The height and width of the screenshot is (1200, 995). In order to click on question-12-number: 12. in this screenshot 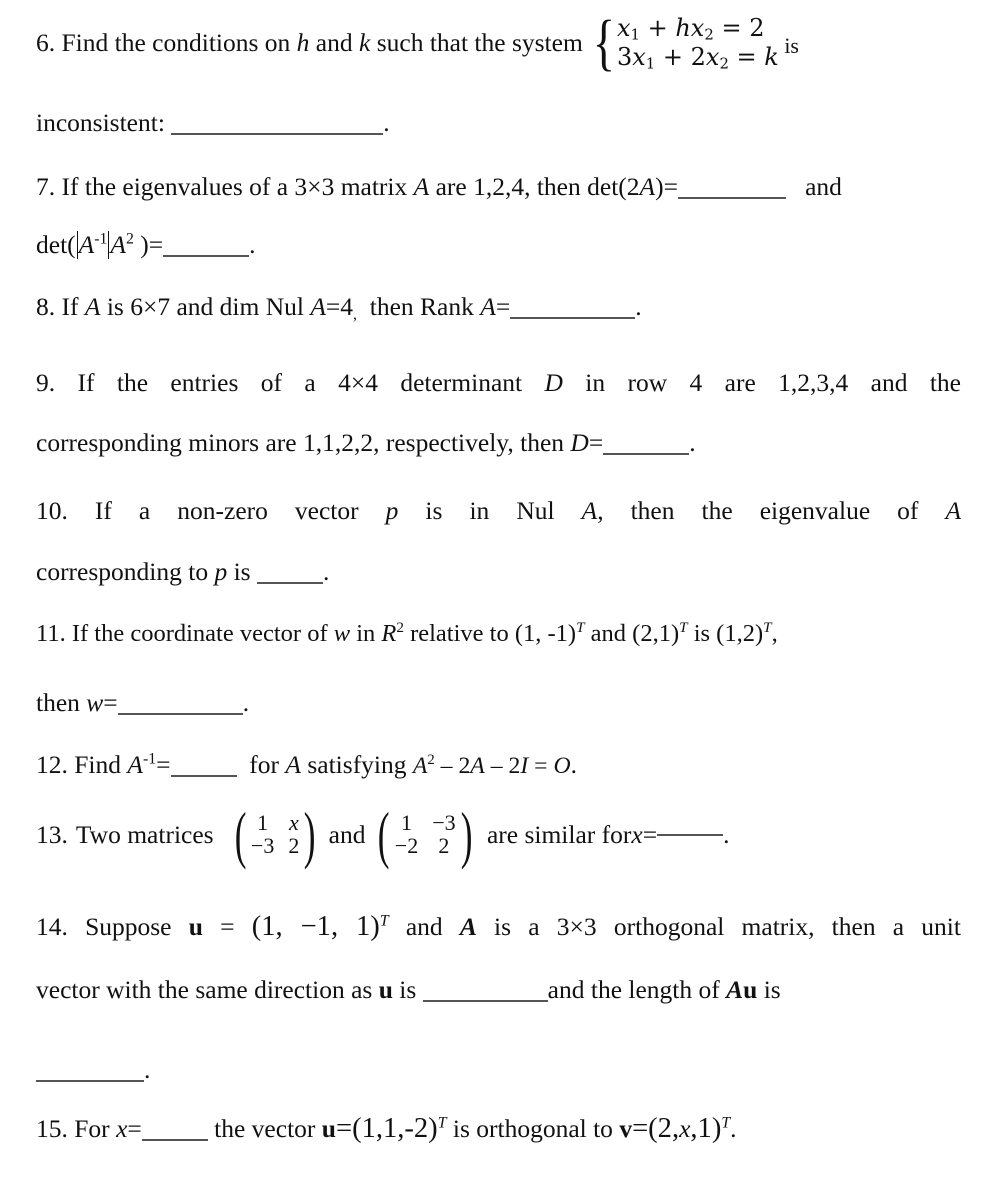, I will do `click(52, 764)`.